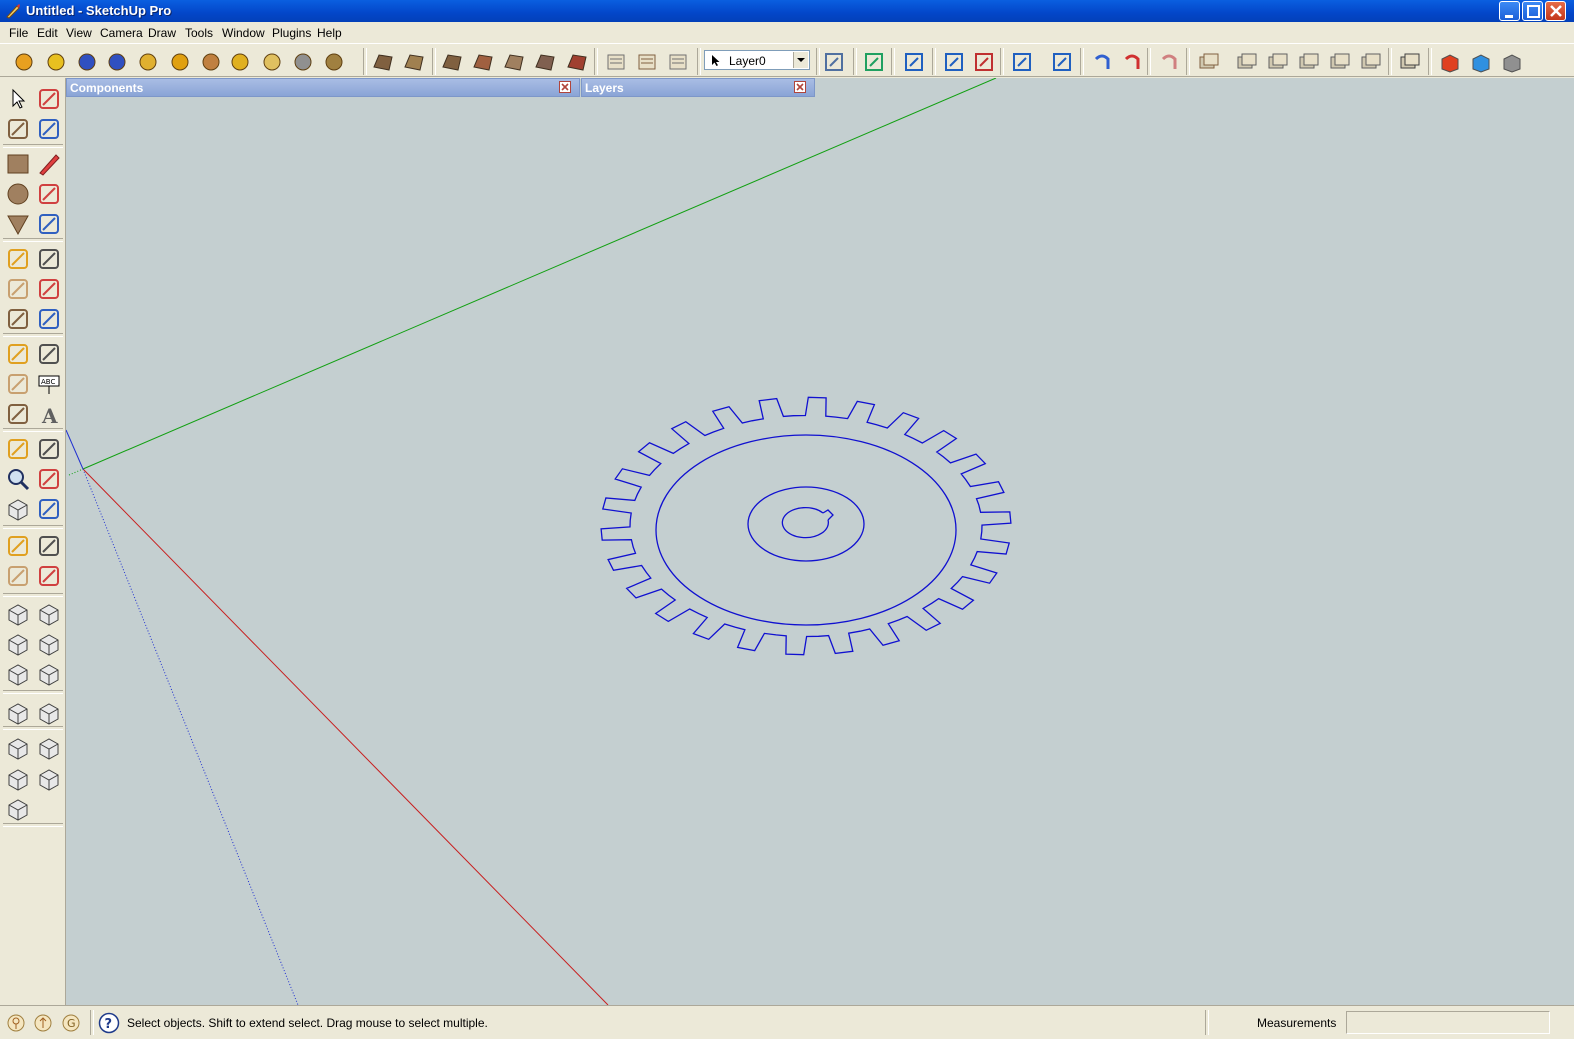 The width and height of the screenshot is (1574, 1039). I want to click on redo-button, so click(1132, 62).